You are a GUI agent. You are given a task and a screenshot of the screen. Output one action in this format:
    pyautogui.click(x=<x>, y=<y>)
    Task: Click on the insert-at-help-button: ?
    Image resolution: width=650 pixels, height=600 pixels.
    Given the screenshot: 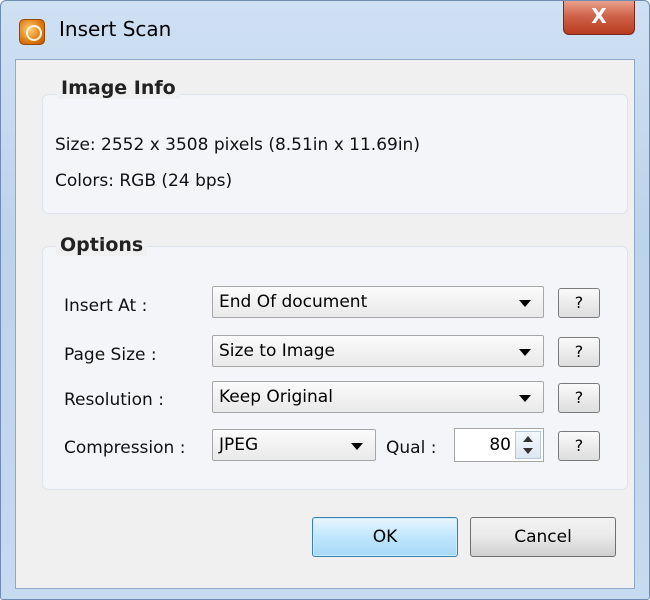 What is the action you would take?
    pyautogui.click(x=579, y=303)
    